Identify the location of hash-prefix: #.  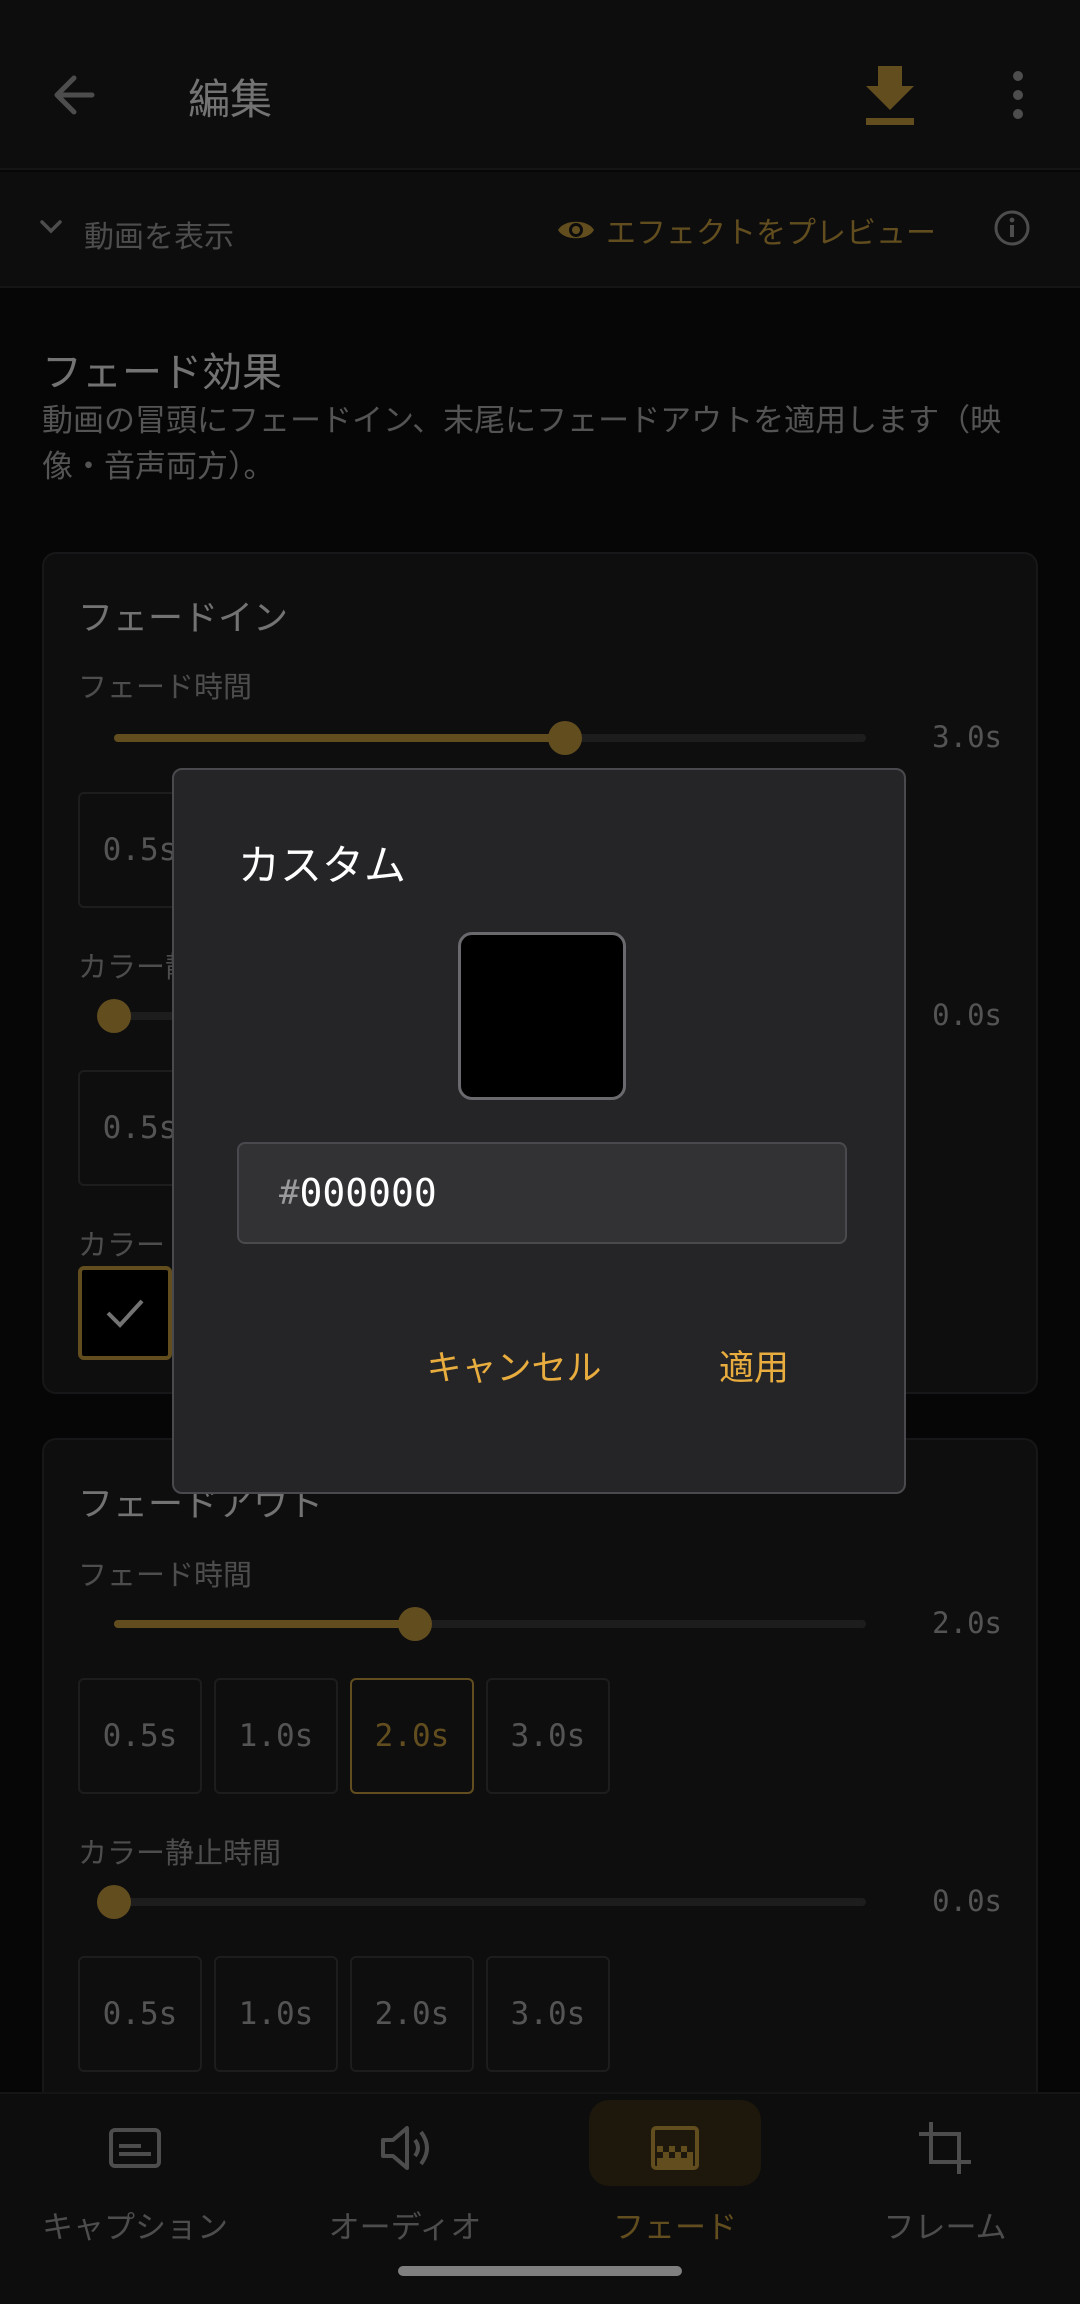
(289, 1193).